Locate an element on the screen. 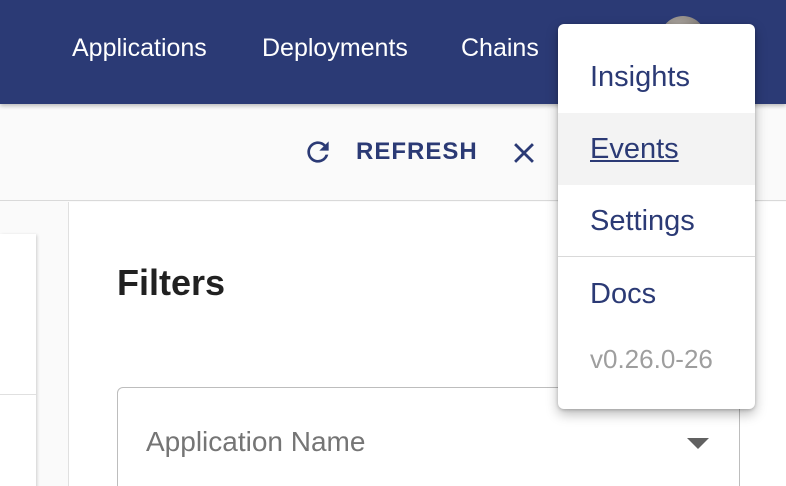 This screenshot has height=486, width=786. refresh-button: REFRESH is located at coordinates (390, 152).